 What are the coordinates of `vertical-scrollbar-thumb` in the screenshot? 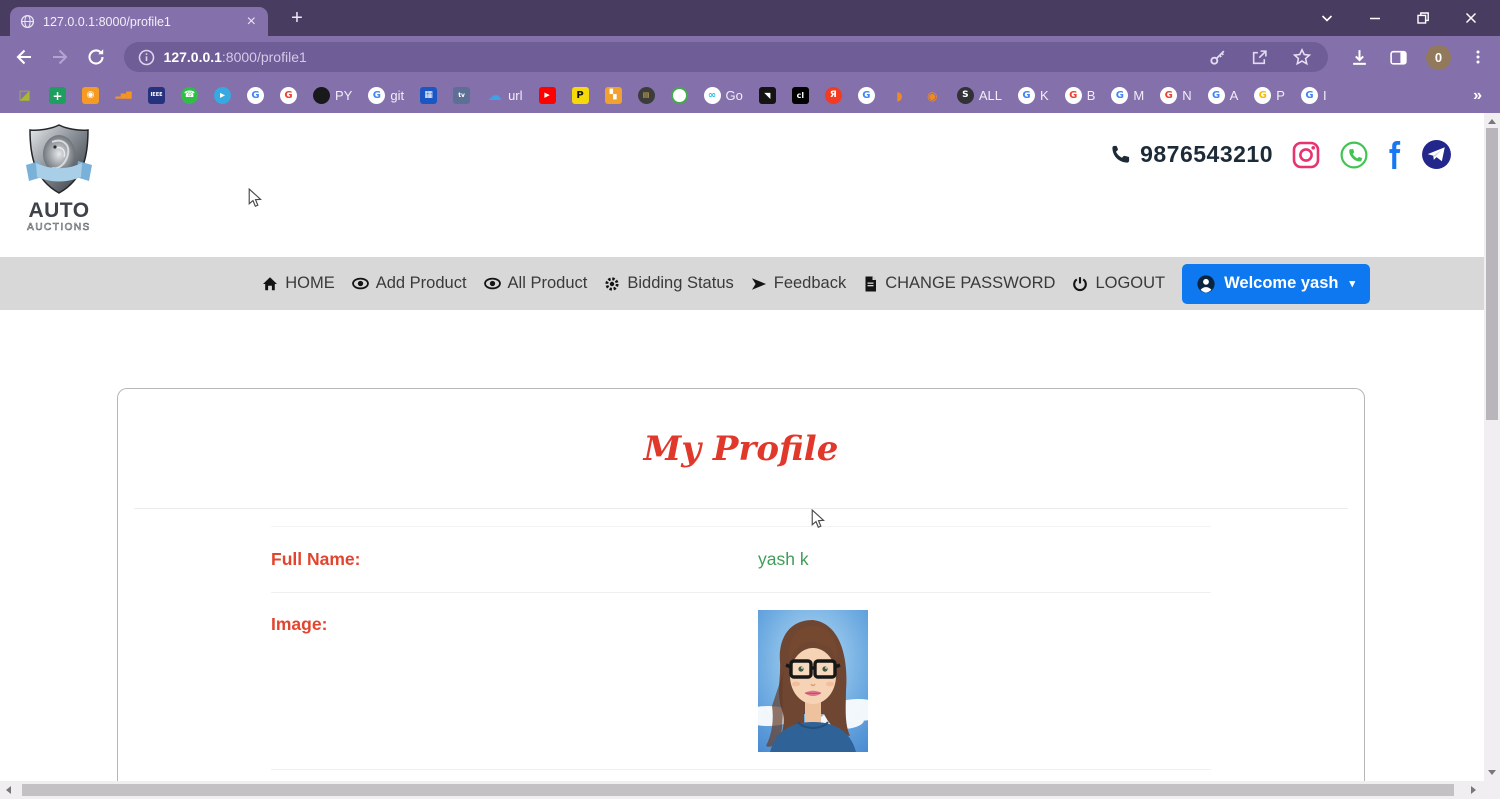 It's located at (1492, 274).